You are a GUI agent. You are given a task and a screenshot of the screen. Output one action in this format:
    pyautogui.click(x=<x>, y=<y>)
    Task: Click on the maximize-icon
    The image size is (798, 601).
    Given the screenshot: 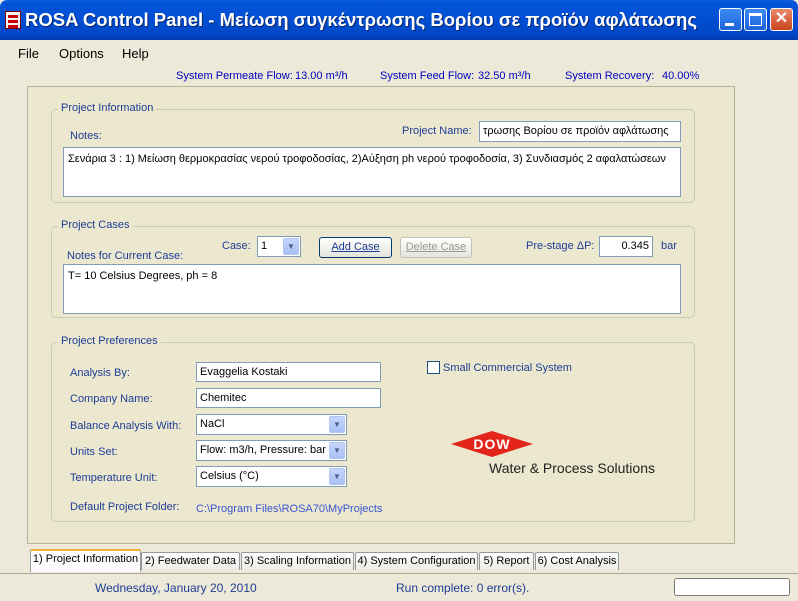 What is the action you would take?
    pyautogui.click(x=755, y=19)
    